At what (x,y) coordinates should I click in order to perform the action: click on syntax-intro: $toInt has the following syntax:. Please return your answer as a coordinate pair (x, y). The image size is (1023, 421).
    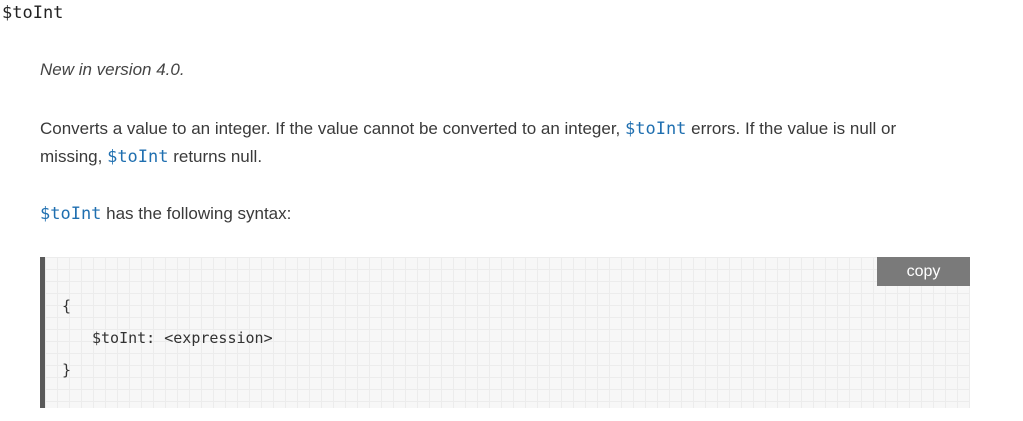
    Looking at the image, I should click on (165, 214).